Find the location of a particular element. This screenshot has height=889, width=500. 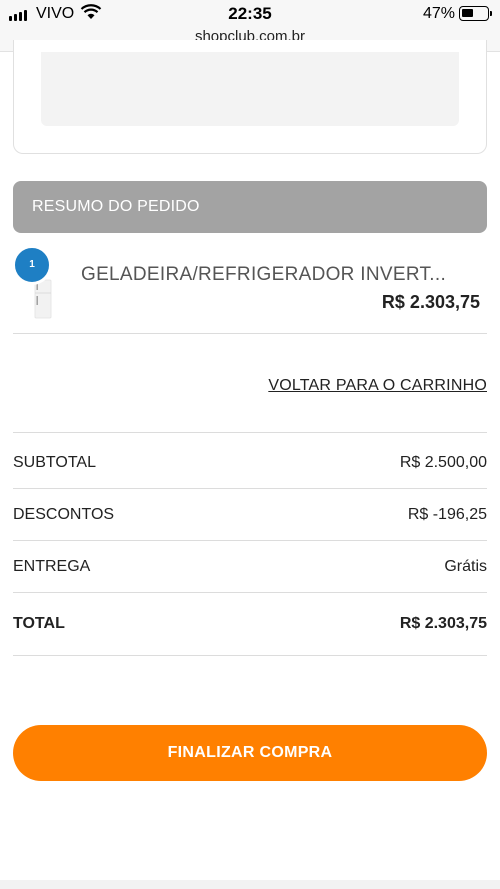

total-value: R$ 2.303,75 is located at coordinates (443, 623).